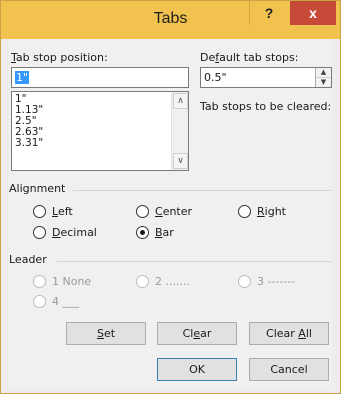 The image size is (341, 394). What do you see at coordinates (62, 211) in the screenshot?
I see `align-left-label: Left` at bounding box center [62, 211].